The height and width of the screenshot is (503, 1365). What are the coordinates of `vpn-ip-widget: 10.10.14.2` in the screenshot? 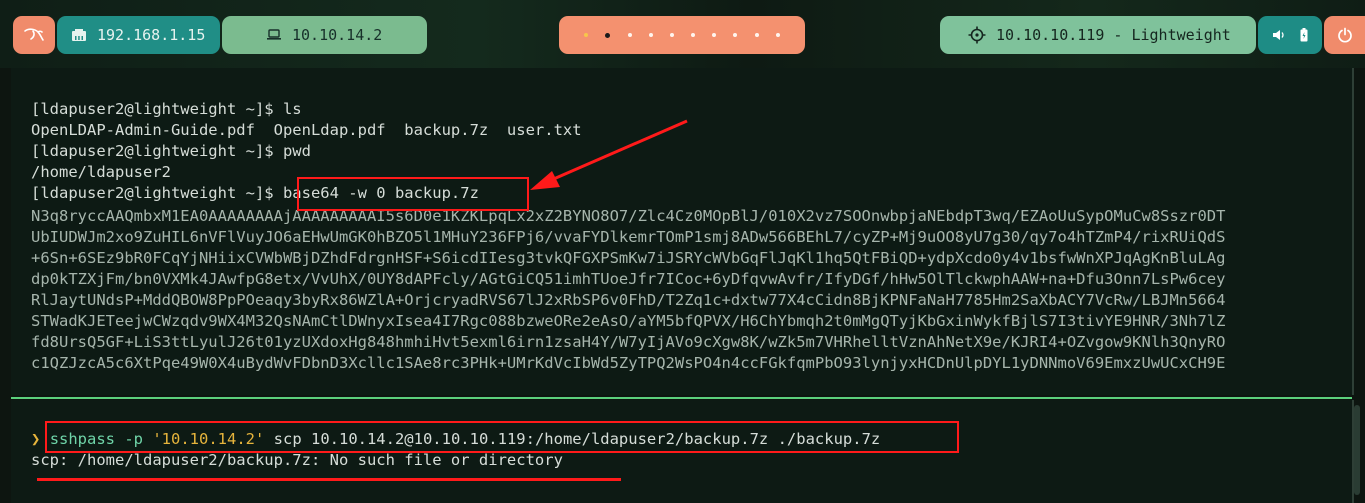 It's located at (324, 35).